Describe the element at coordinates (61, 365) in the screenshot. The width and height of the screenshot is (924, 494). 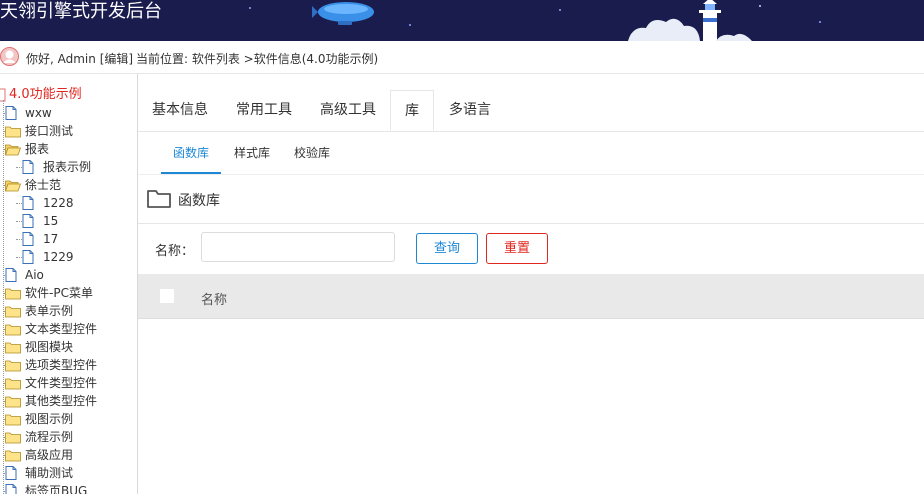
I see `tree-item-label: 选项类型控件` at that location.